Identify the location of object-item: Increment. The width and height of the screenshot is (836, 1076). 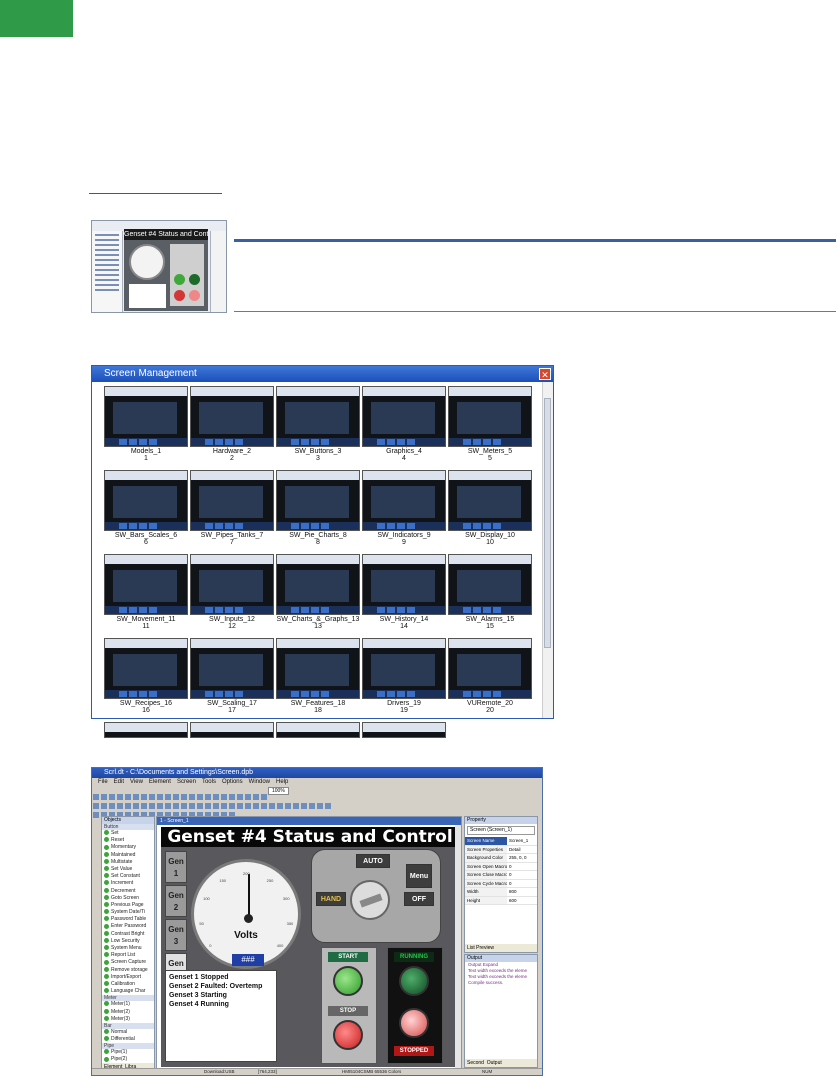
(128, 883).